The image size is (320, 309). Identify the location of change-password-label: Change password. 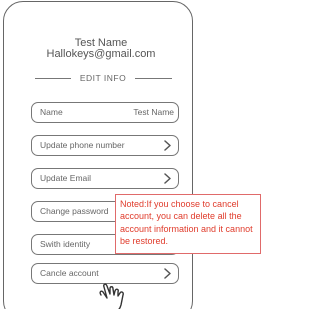
(74, 211).